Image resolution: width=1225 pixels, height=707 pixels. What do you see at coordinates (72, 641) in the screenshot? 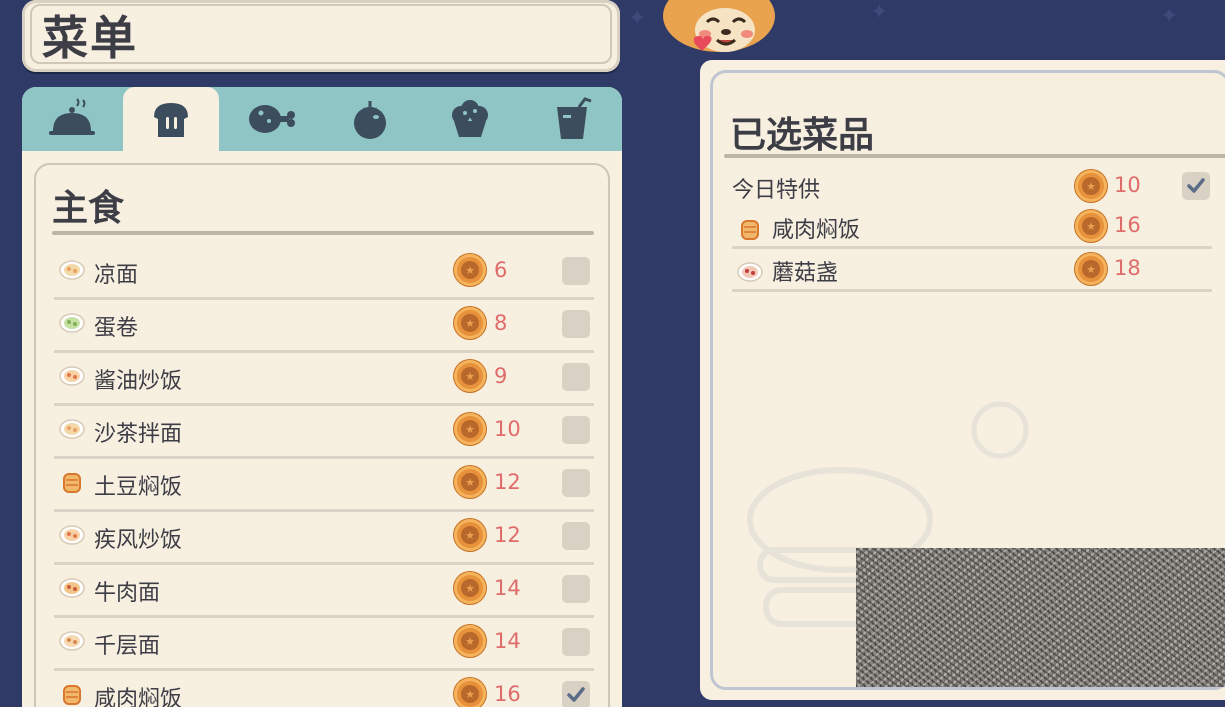
I see `lasagna-icon` at bounding box center [72, 641].